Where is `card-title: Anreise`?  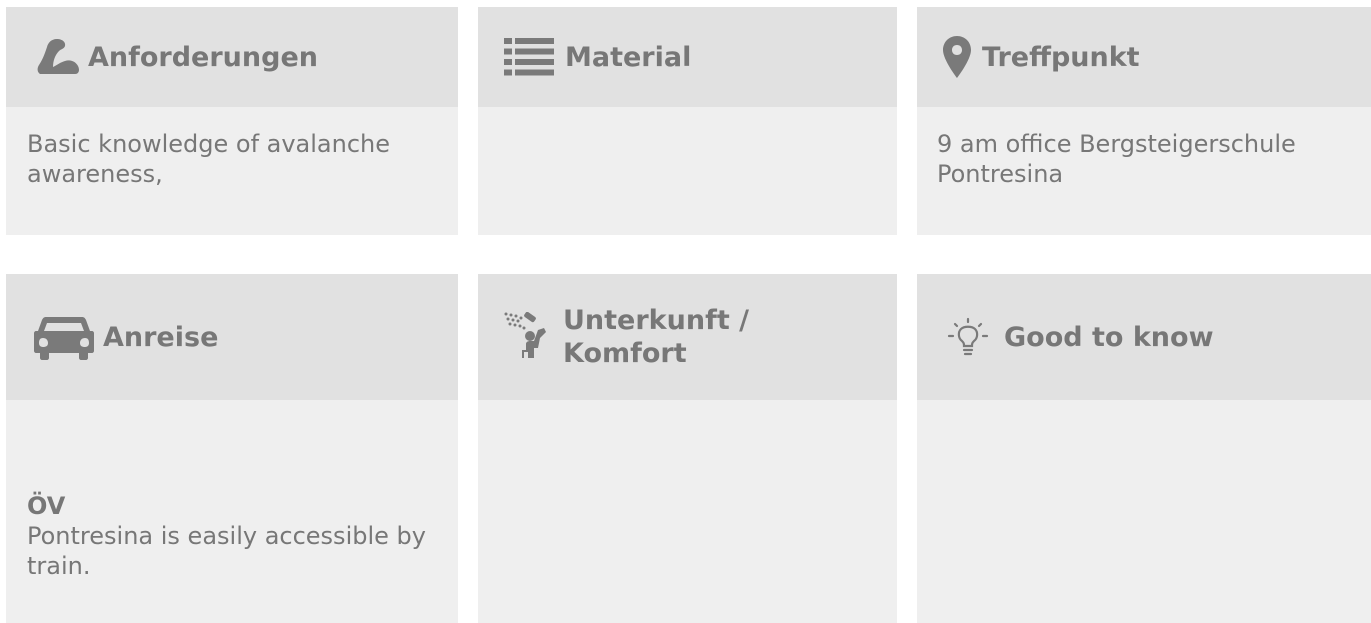 card-title: Anreise is located at coordinates (161, 337).